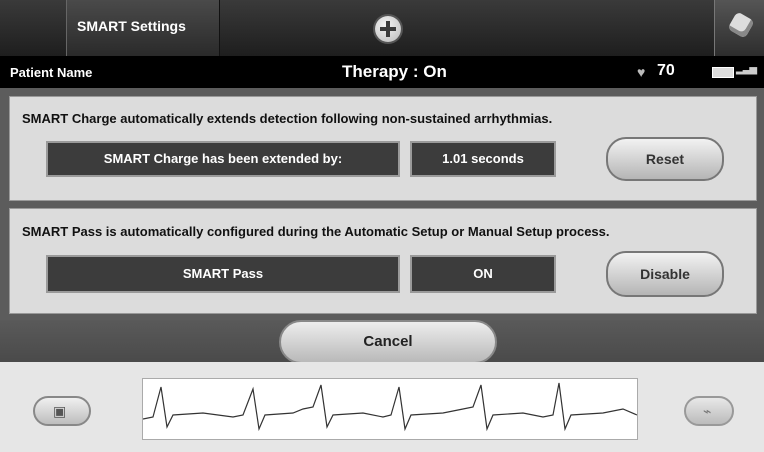  I want to click on pulse-icon: ⌁, so click(707, 411).